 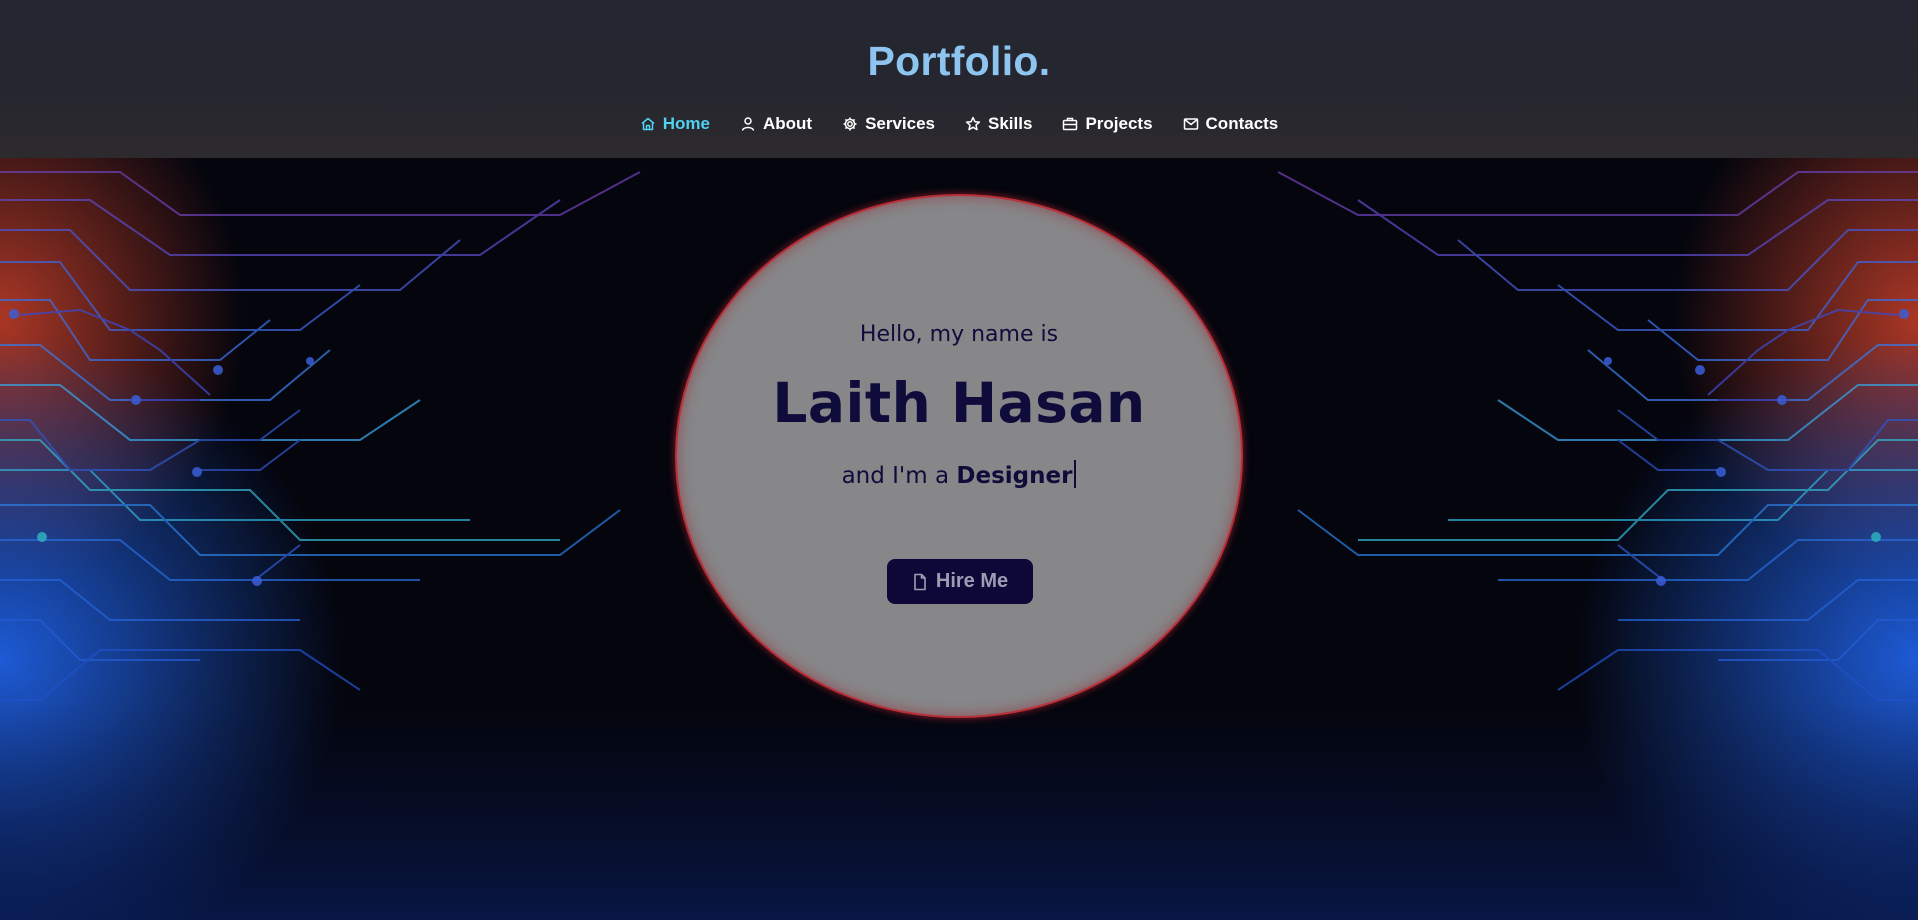 What do you see at coordinates (1010, 123) in the screenshot?
I see `nav-item-label: Skills` at bounding box center [1010, 123].